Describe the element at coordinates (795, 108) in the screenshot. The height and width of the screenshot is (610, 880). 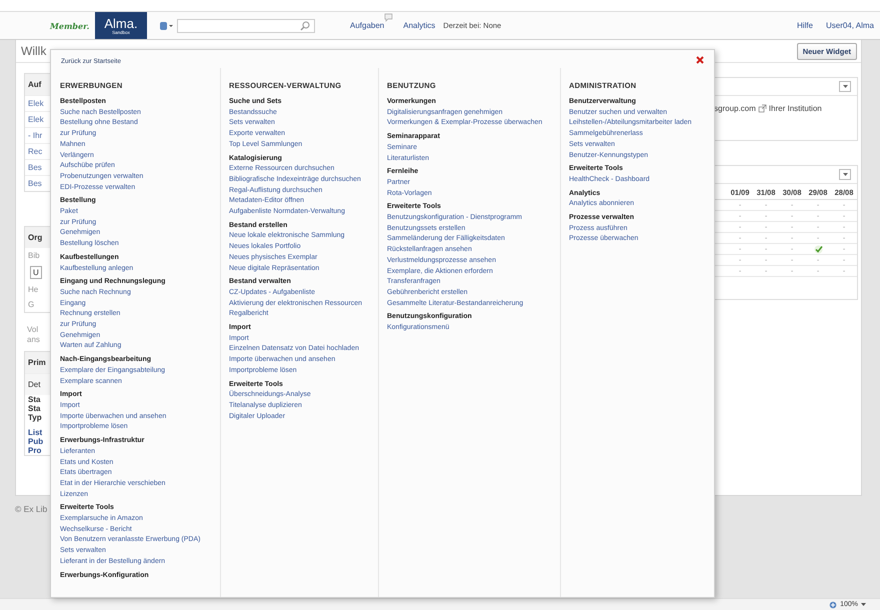
I see `widget-link: Ihrer Institution` at that location.